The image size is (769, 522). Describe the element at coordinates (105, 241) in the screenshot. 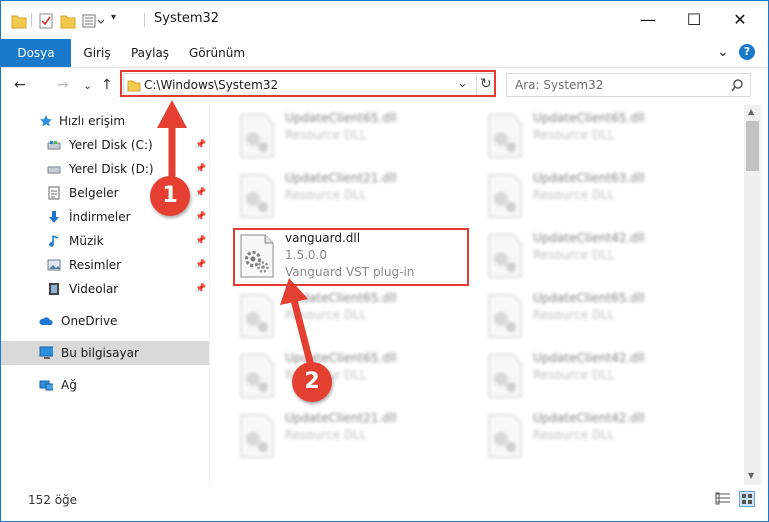

I see `sidebar-item-music: Müzik 📌` at that location.